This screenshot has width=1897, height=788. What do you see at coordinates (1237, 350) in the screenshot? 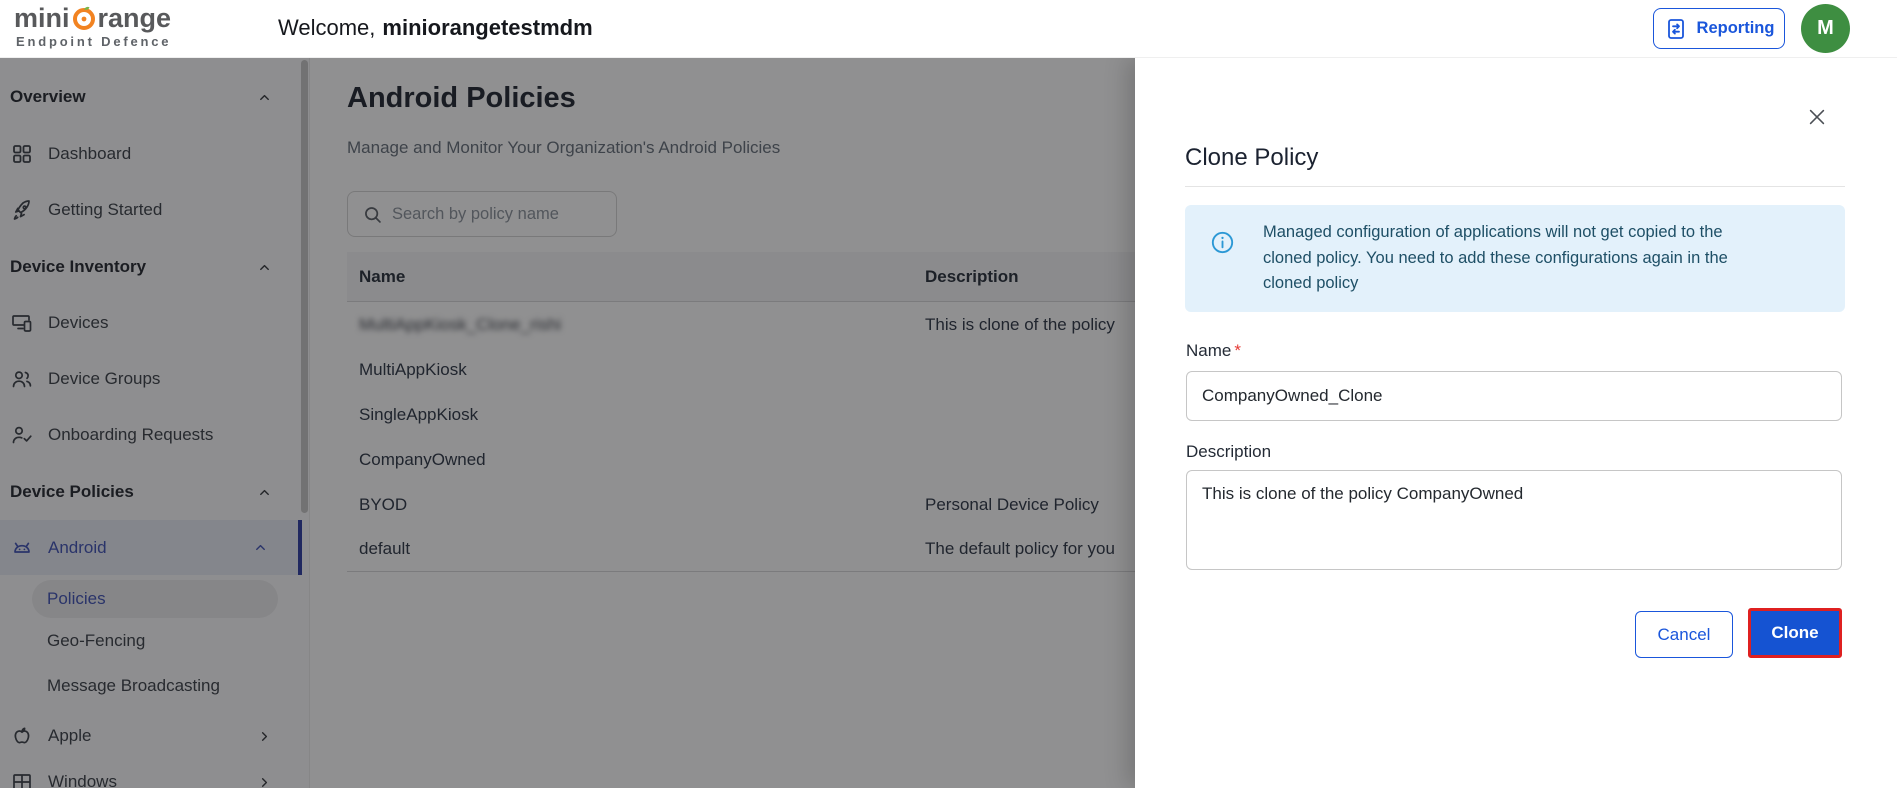
I see `required-asterisk: *` at bounding box center [1237, 350].